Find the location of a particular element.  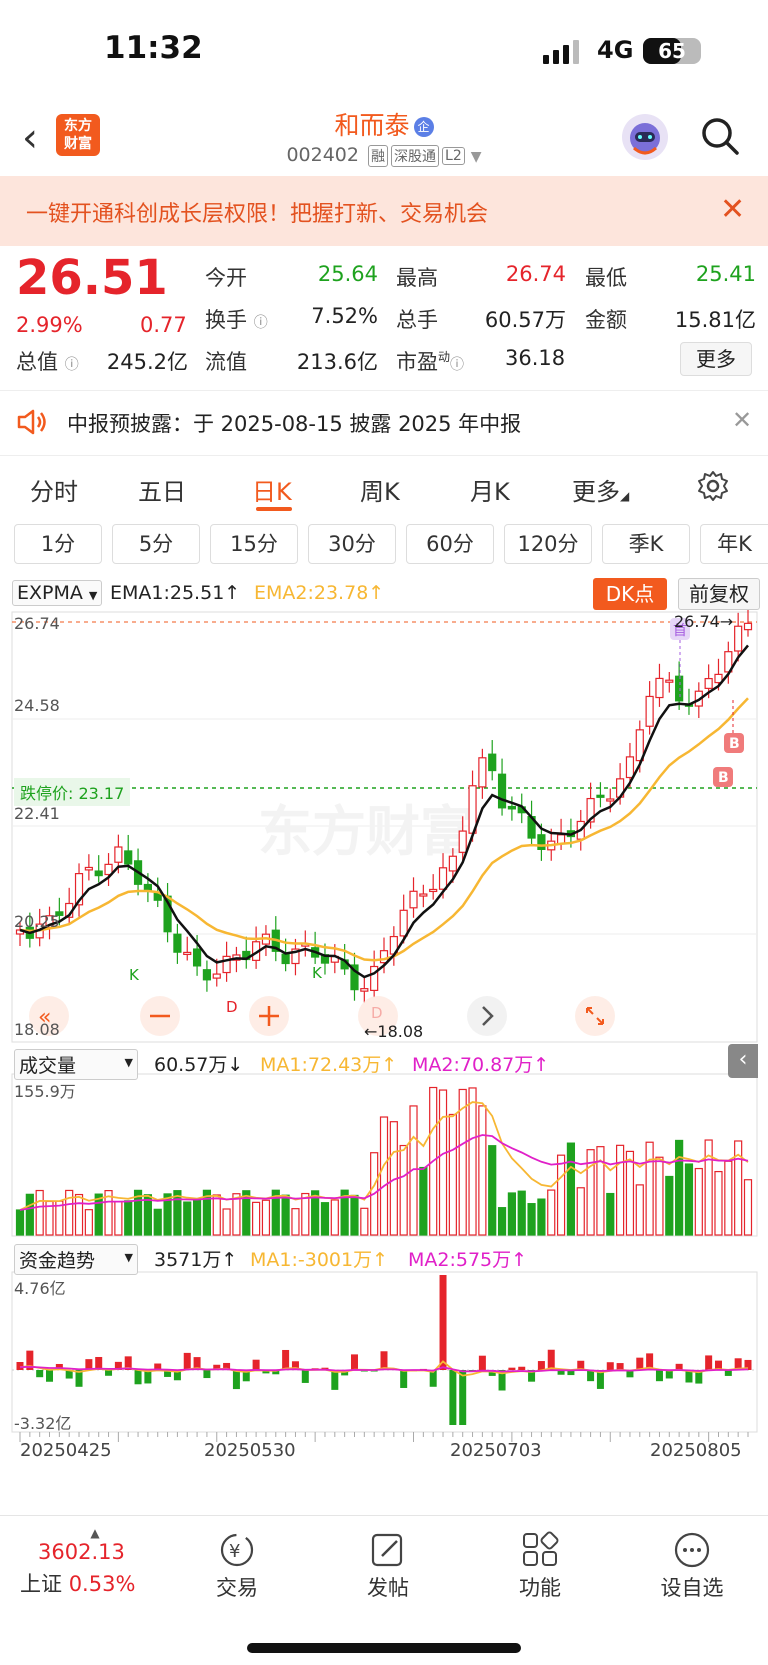

period-5min: 5分 is located at coordinates (156, 544).